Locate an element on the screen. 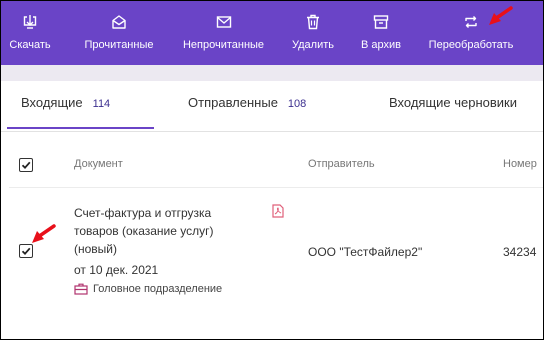 The width and height of the screenshot is (544, 340). briefcase-icon is located at coordinates (81, 289).